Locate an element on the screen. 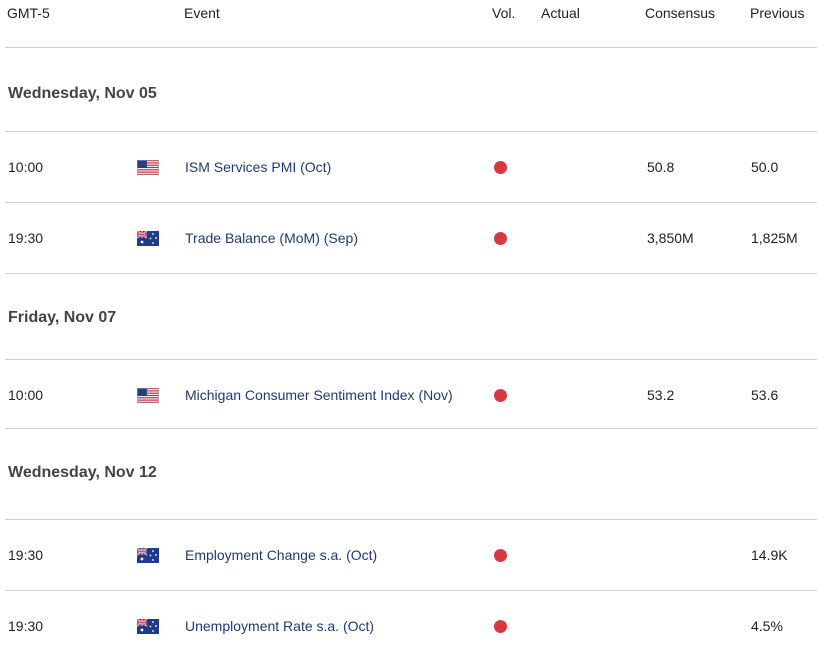  table-row: 19:30 Employment Change s.a. (Oct) 14.9K is located at coordinates (408, 555).